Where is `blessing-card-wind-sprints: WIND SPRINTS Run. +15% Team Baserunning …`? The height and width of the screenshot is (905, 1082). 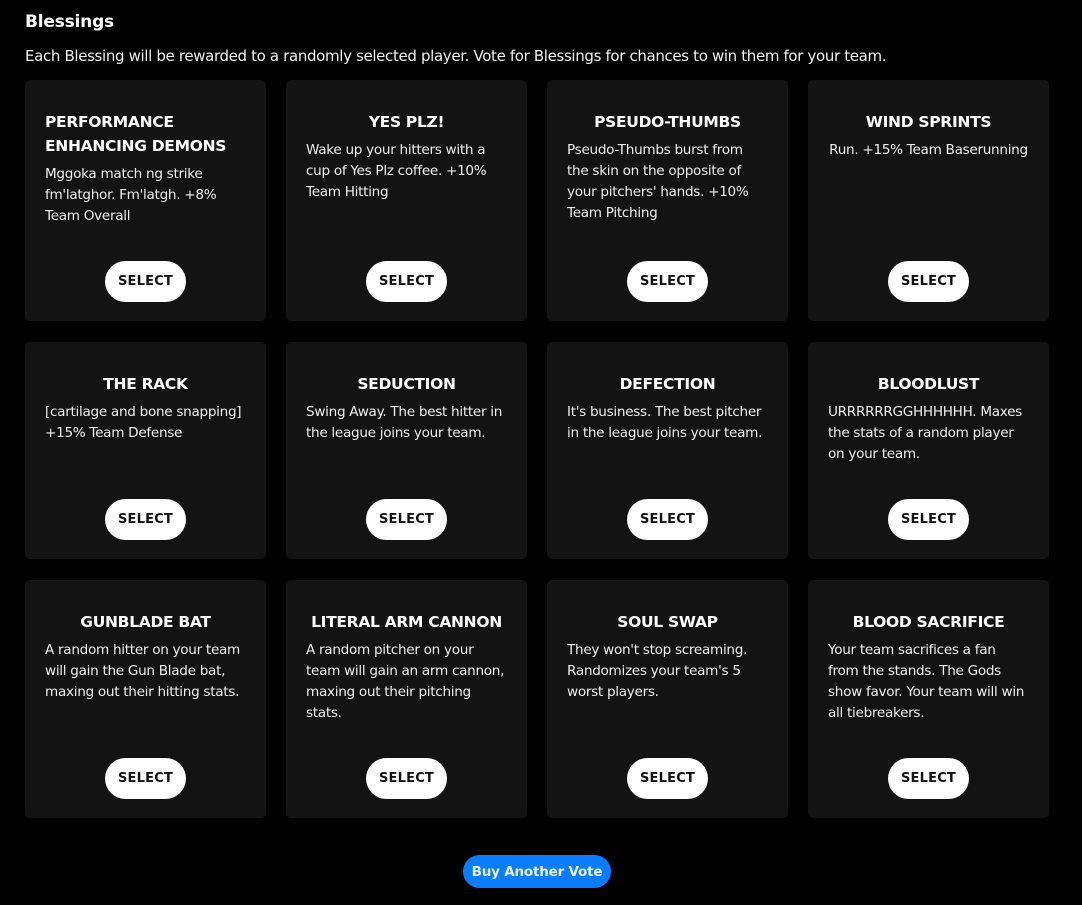 blessing-card-wind-sprints: WIND SPRINTS Run. +15% Team Baserunning … is located at coordinates (928, 200).